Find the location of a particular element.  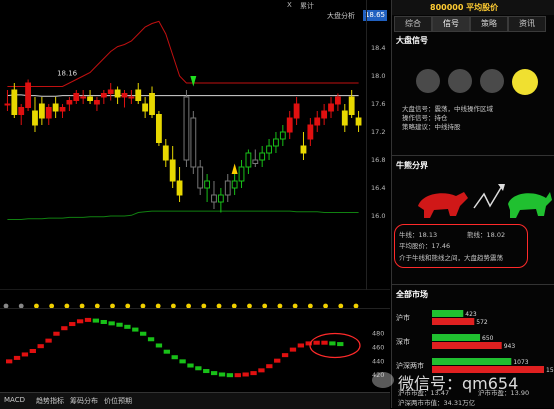

price-tick-label: 17.2 is located at coordinates (378, 132).